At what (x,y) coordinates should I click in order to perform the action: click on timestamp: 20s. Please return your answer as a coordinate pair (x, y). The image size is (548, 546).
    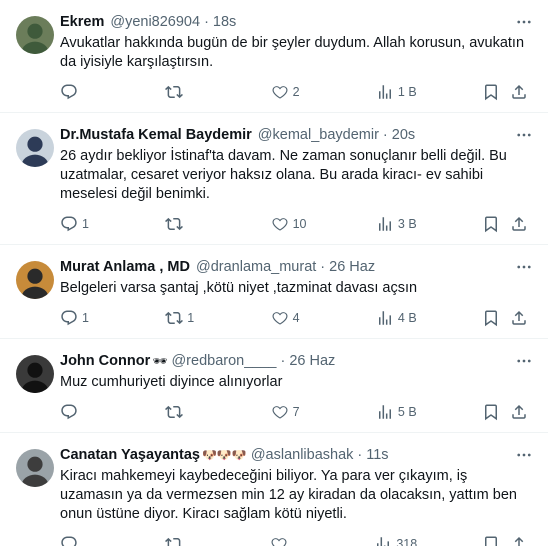
    Looking at the image, I should click on (403, 135).